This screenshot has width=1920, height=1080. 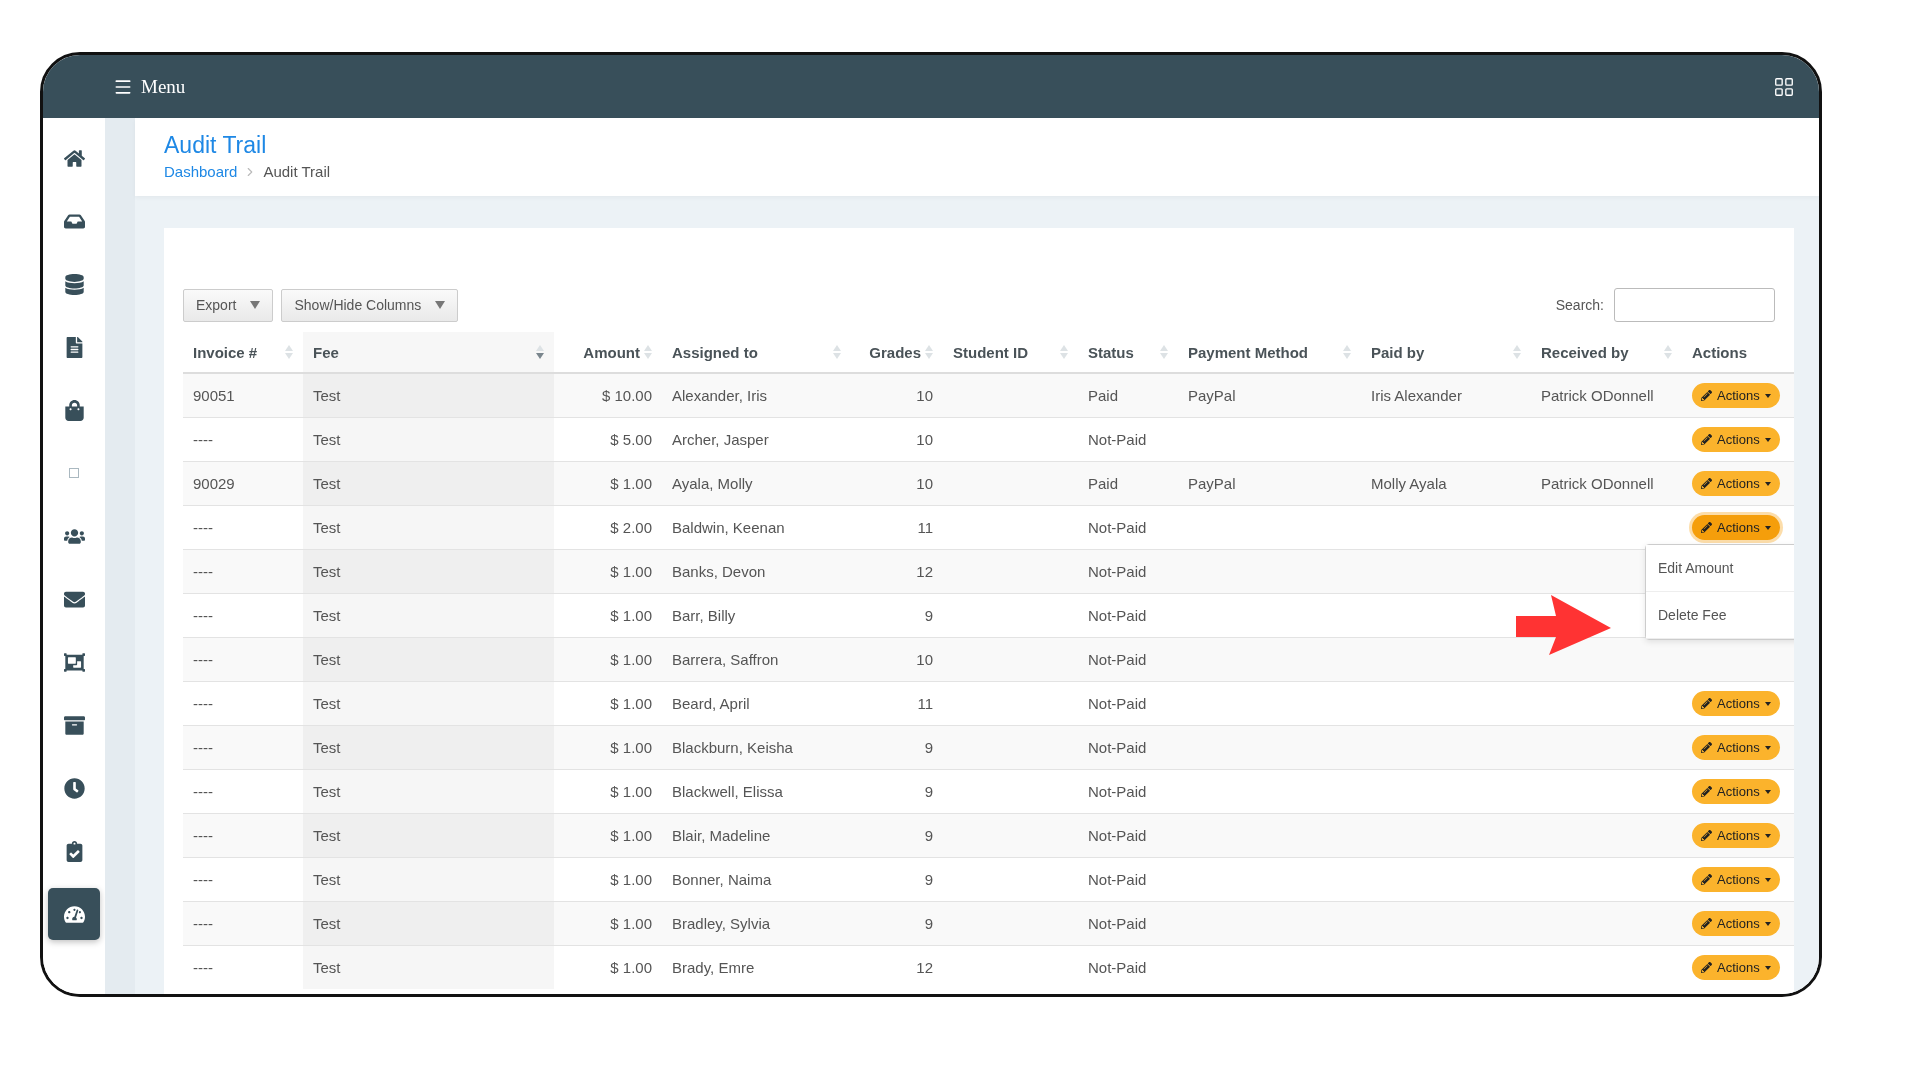 What do you see at coordinates (1694, 305) in the screenshot?
I see `search-field` at bounding box center [1694, 305].